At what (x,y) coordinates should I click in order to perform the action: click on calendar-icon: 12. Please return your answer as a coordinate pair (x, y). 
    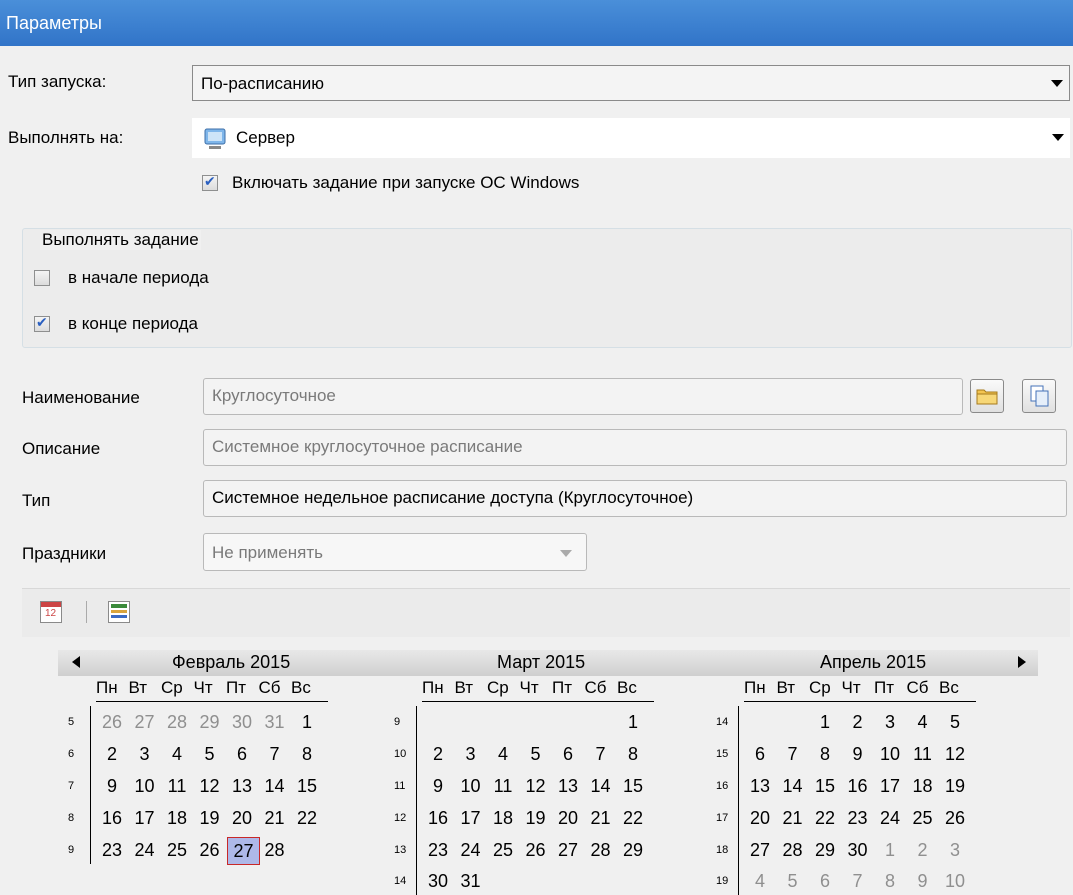
    Looking at the image, I should click on (51, 612).